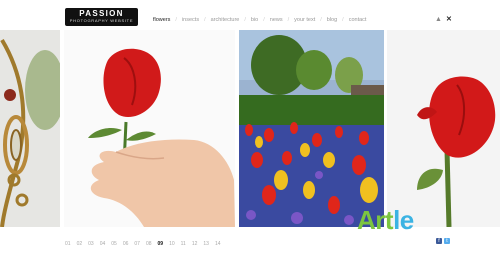 The width and height of the screenshot is (500, 254). I want to click on page-link-07: 07, so click(137, 244).